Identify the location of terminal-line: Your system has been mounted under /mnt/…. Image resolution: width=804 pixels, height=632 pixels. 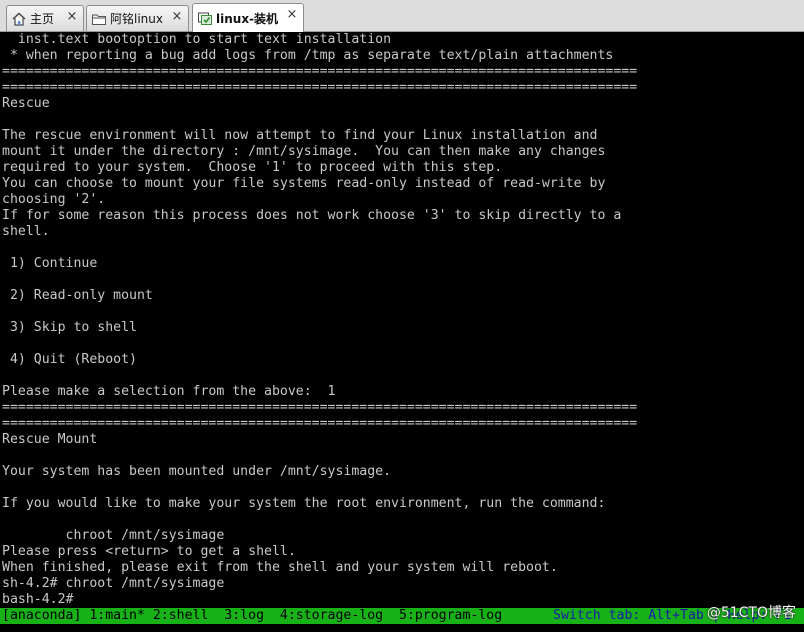
(197, 471).